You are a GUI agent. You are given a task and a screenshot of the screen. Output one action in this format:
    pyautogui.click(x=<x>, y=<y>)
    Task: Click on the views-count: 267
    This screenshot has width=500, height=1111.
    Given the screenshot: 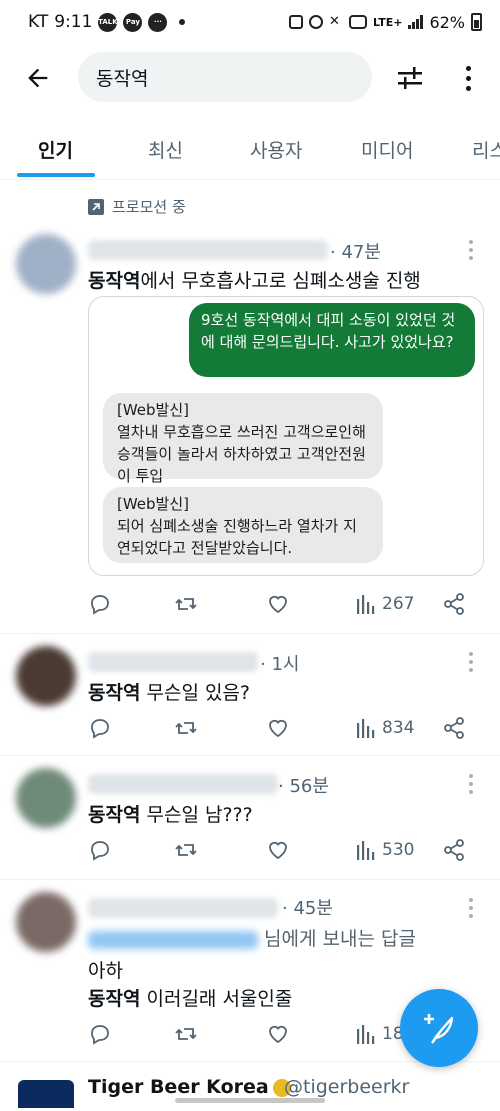 What is the action you would take?
    pyautogui.click(x=398, y=604)
    